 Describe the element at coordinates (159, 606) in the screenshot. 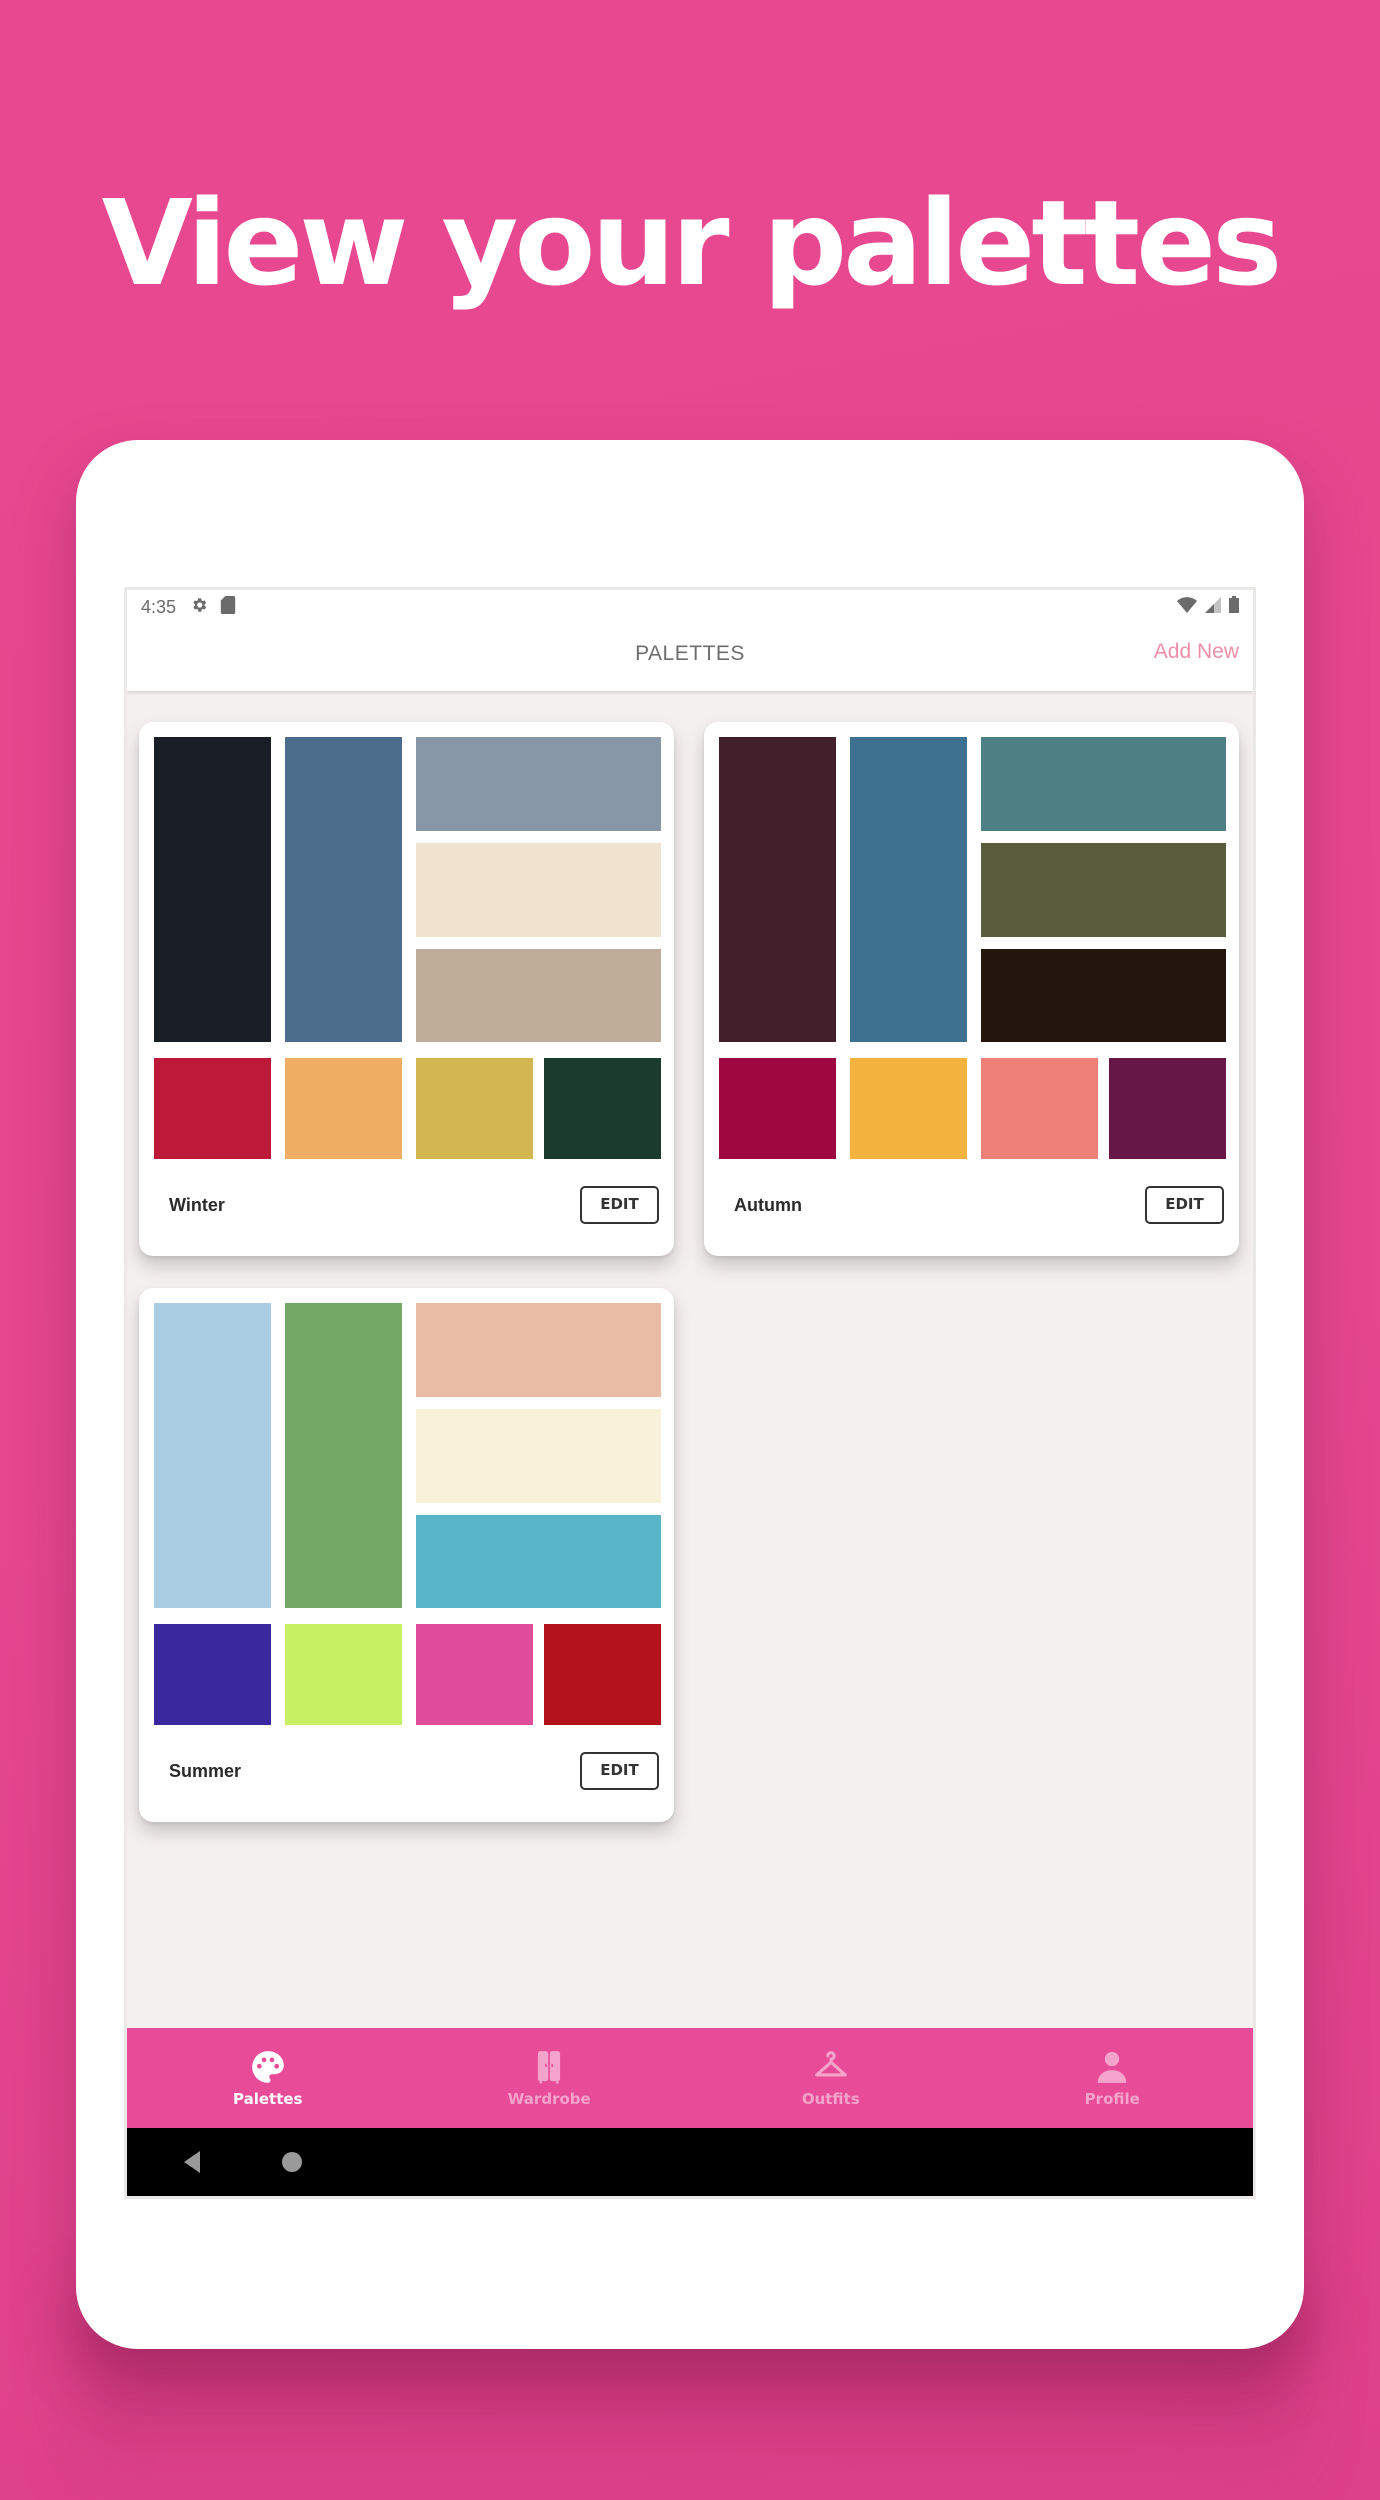

I see `status-time: 4:35` at that location.